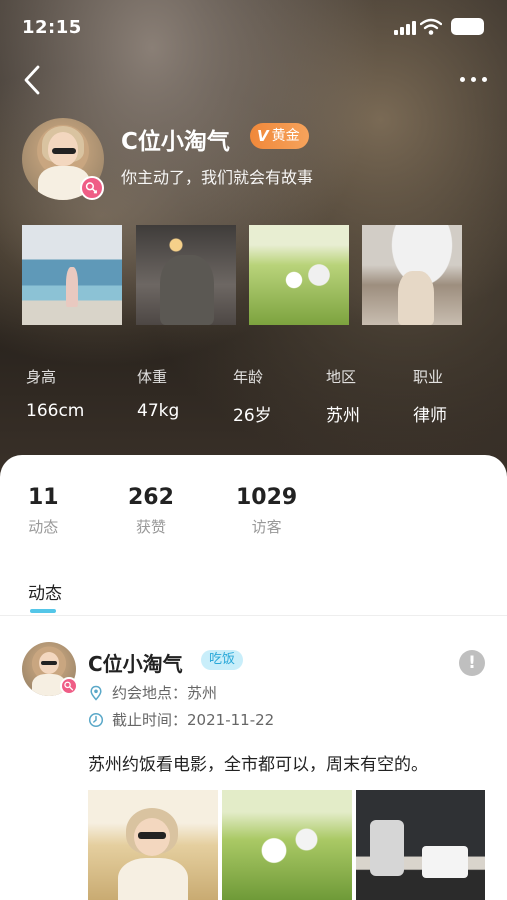 This screenshot has width=507, height=900. What do you see at coordinates (263, 136) in the screenshot?
I see `vip-mark: V` at bounding box center [263, 136].